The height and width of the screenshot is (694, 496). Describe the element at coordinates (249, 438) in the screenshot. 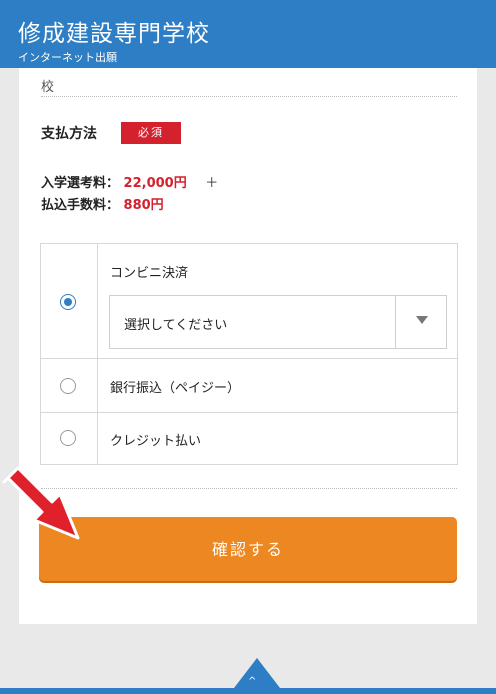

I see `option-credit: クレジット払い` at that location.